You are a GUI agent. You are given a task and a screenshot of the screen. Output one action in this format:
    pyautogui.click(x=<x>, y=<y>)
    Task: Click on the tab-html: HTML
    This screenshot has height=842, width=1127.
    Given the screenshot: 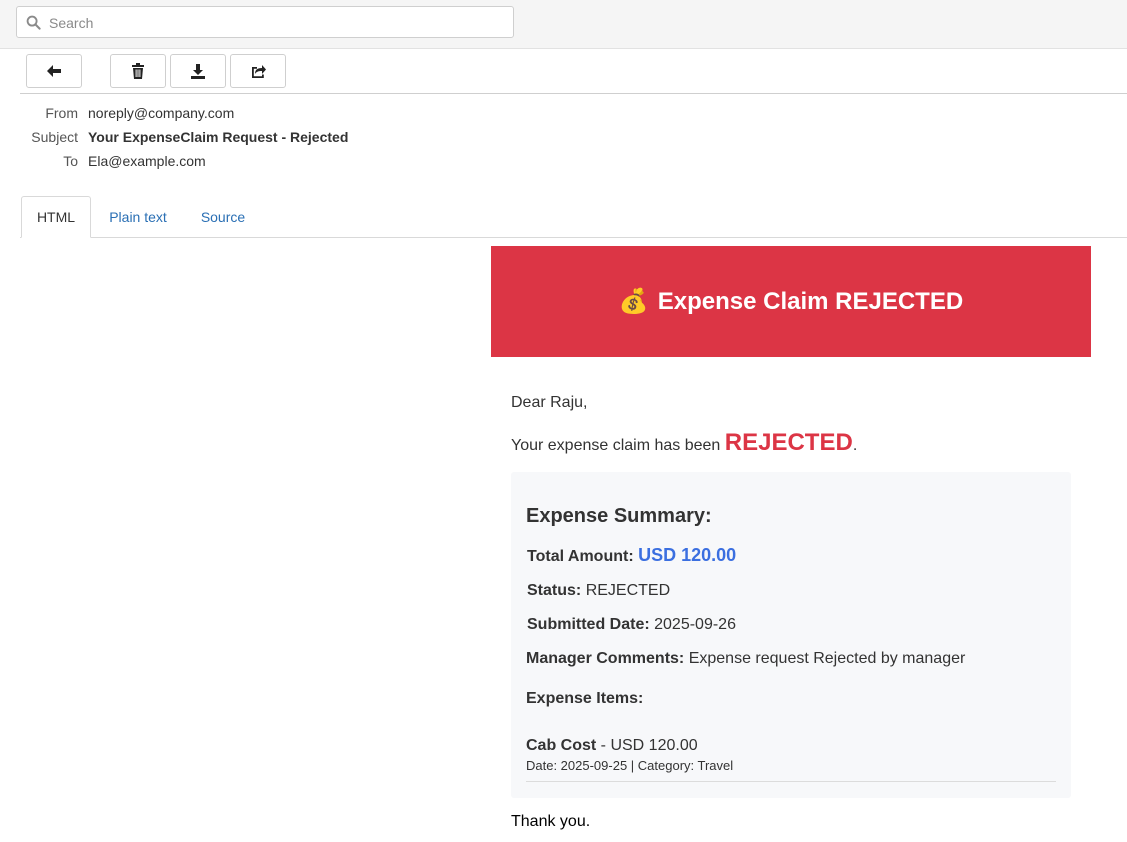 What is the action you would take?
    pyautogui.click(x=56, y=217)
    